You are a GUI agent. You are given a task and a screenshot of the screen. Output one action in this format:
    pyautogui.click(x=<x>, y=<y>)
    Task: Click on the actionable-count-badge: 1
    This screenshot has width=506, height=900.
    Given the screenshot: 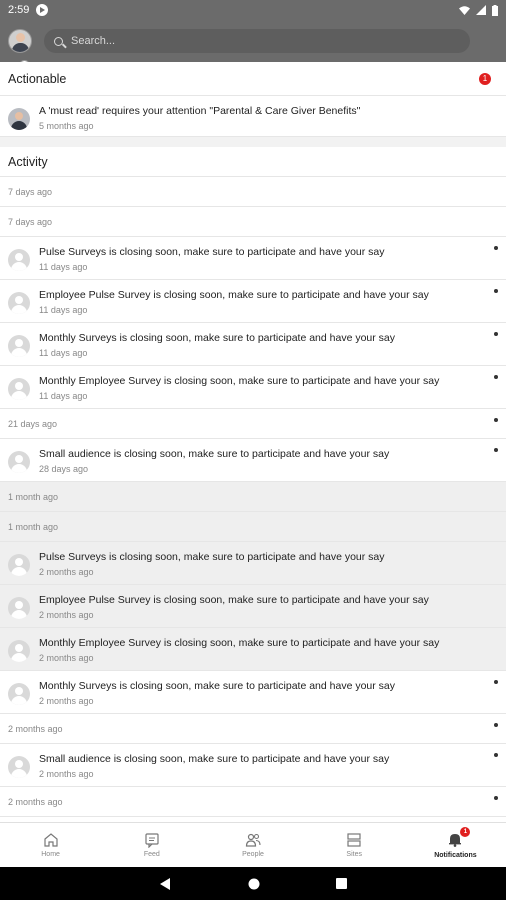 What is the action you would take?
    pyautogui.click(x=485, y=78)
    